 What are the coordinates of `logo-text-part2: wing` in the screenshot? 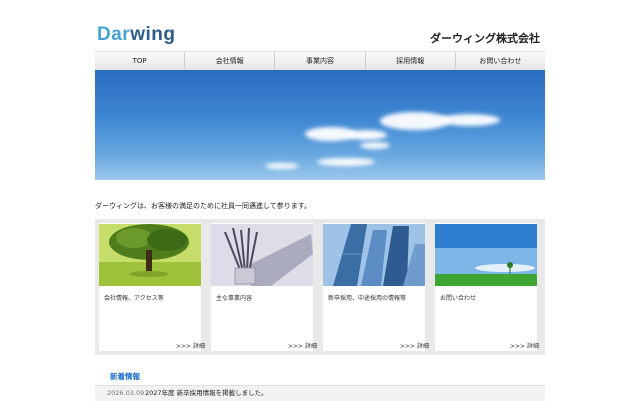 It's located at (153, 34).